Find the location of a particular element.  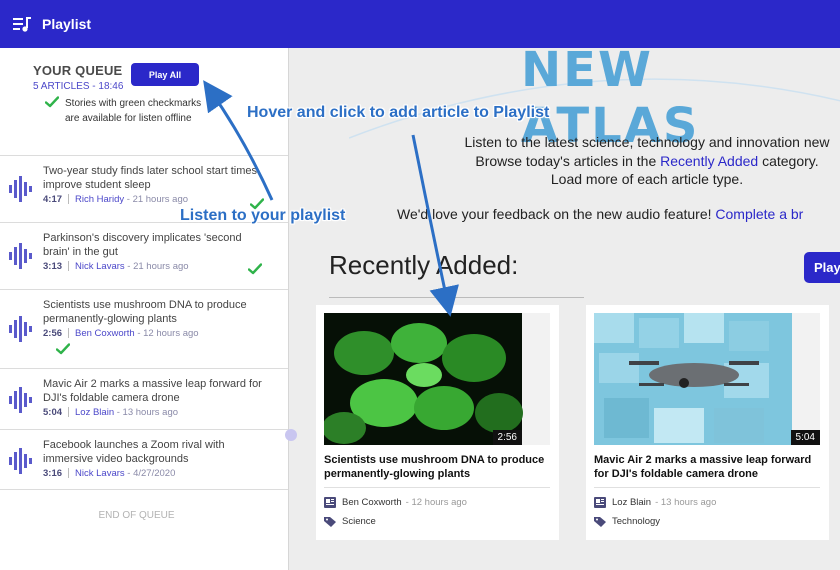

queue-item-meta: 4:17 Rich Haridy - 21 hours ago is located at coordinates (115, 199).